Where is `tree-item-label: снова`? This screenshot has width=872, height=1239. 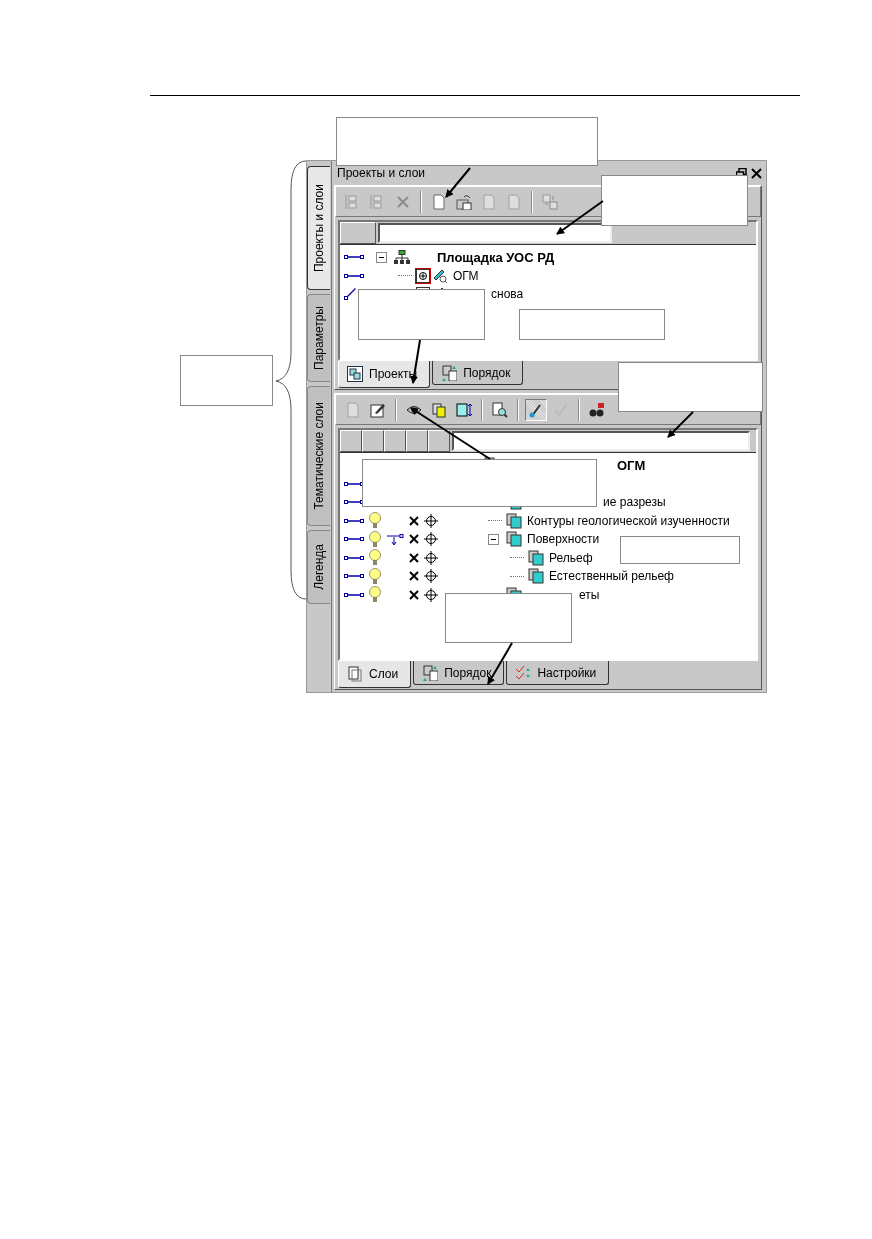 tree-item-label: снова is located at coordinates (507, 294).